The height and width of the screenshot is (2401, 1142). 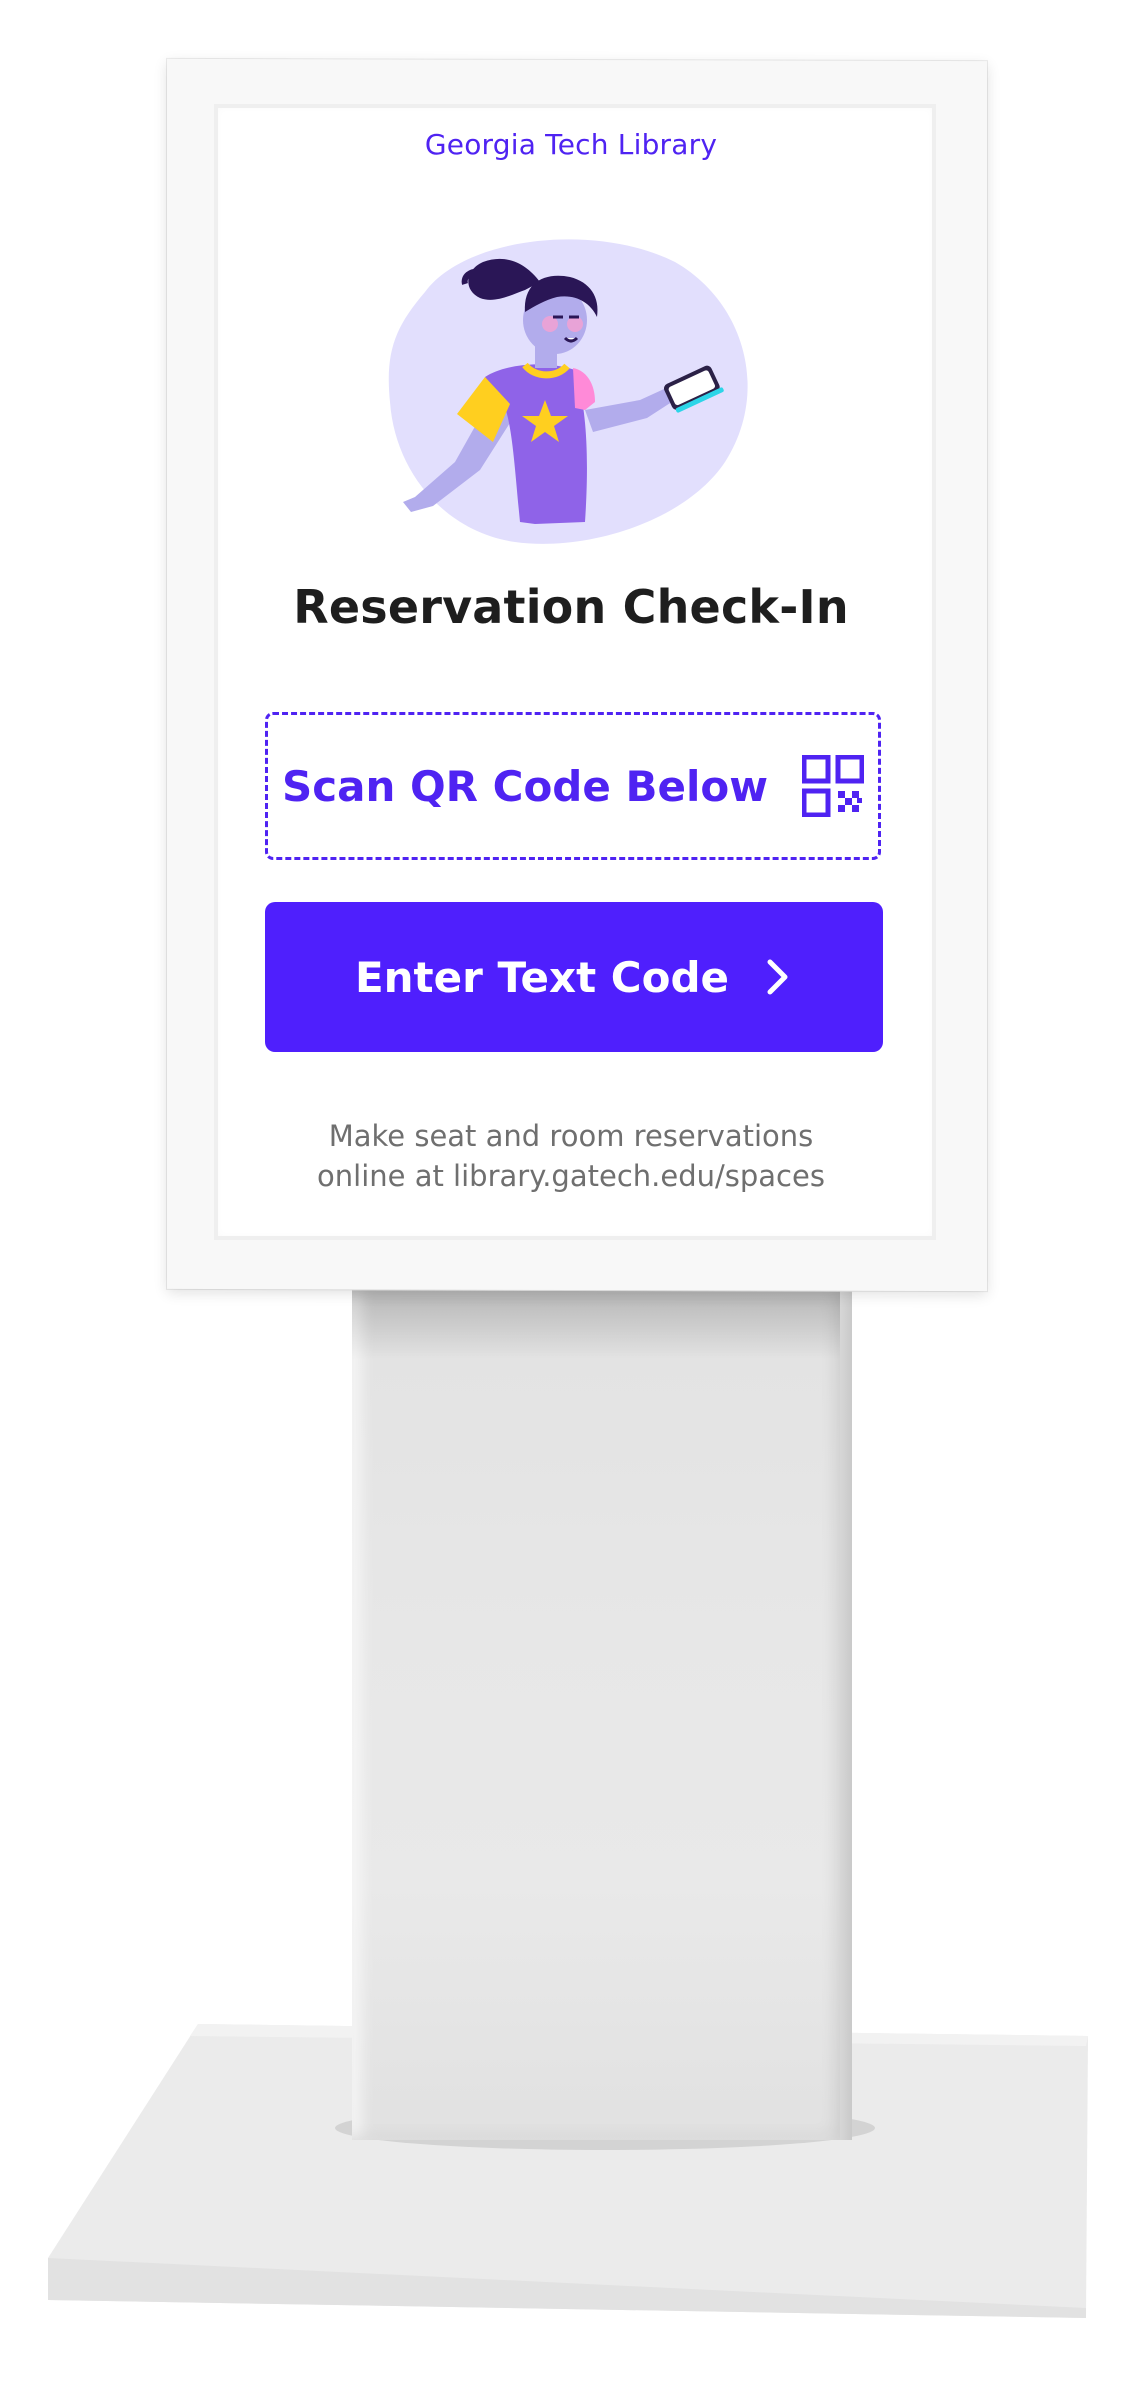 What do you see at coordinates (571, 607) in the screenshot?
I see `page-title: Reservation Check-In` at bounding box center [571, 607].